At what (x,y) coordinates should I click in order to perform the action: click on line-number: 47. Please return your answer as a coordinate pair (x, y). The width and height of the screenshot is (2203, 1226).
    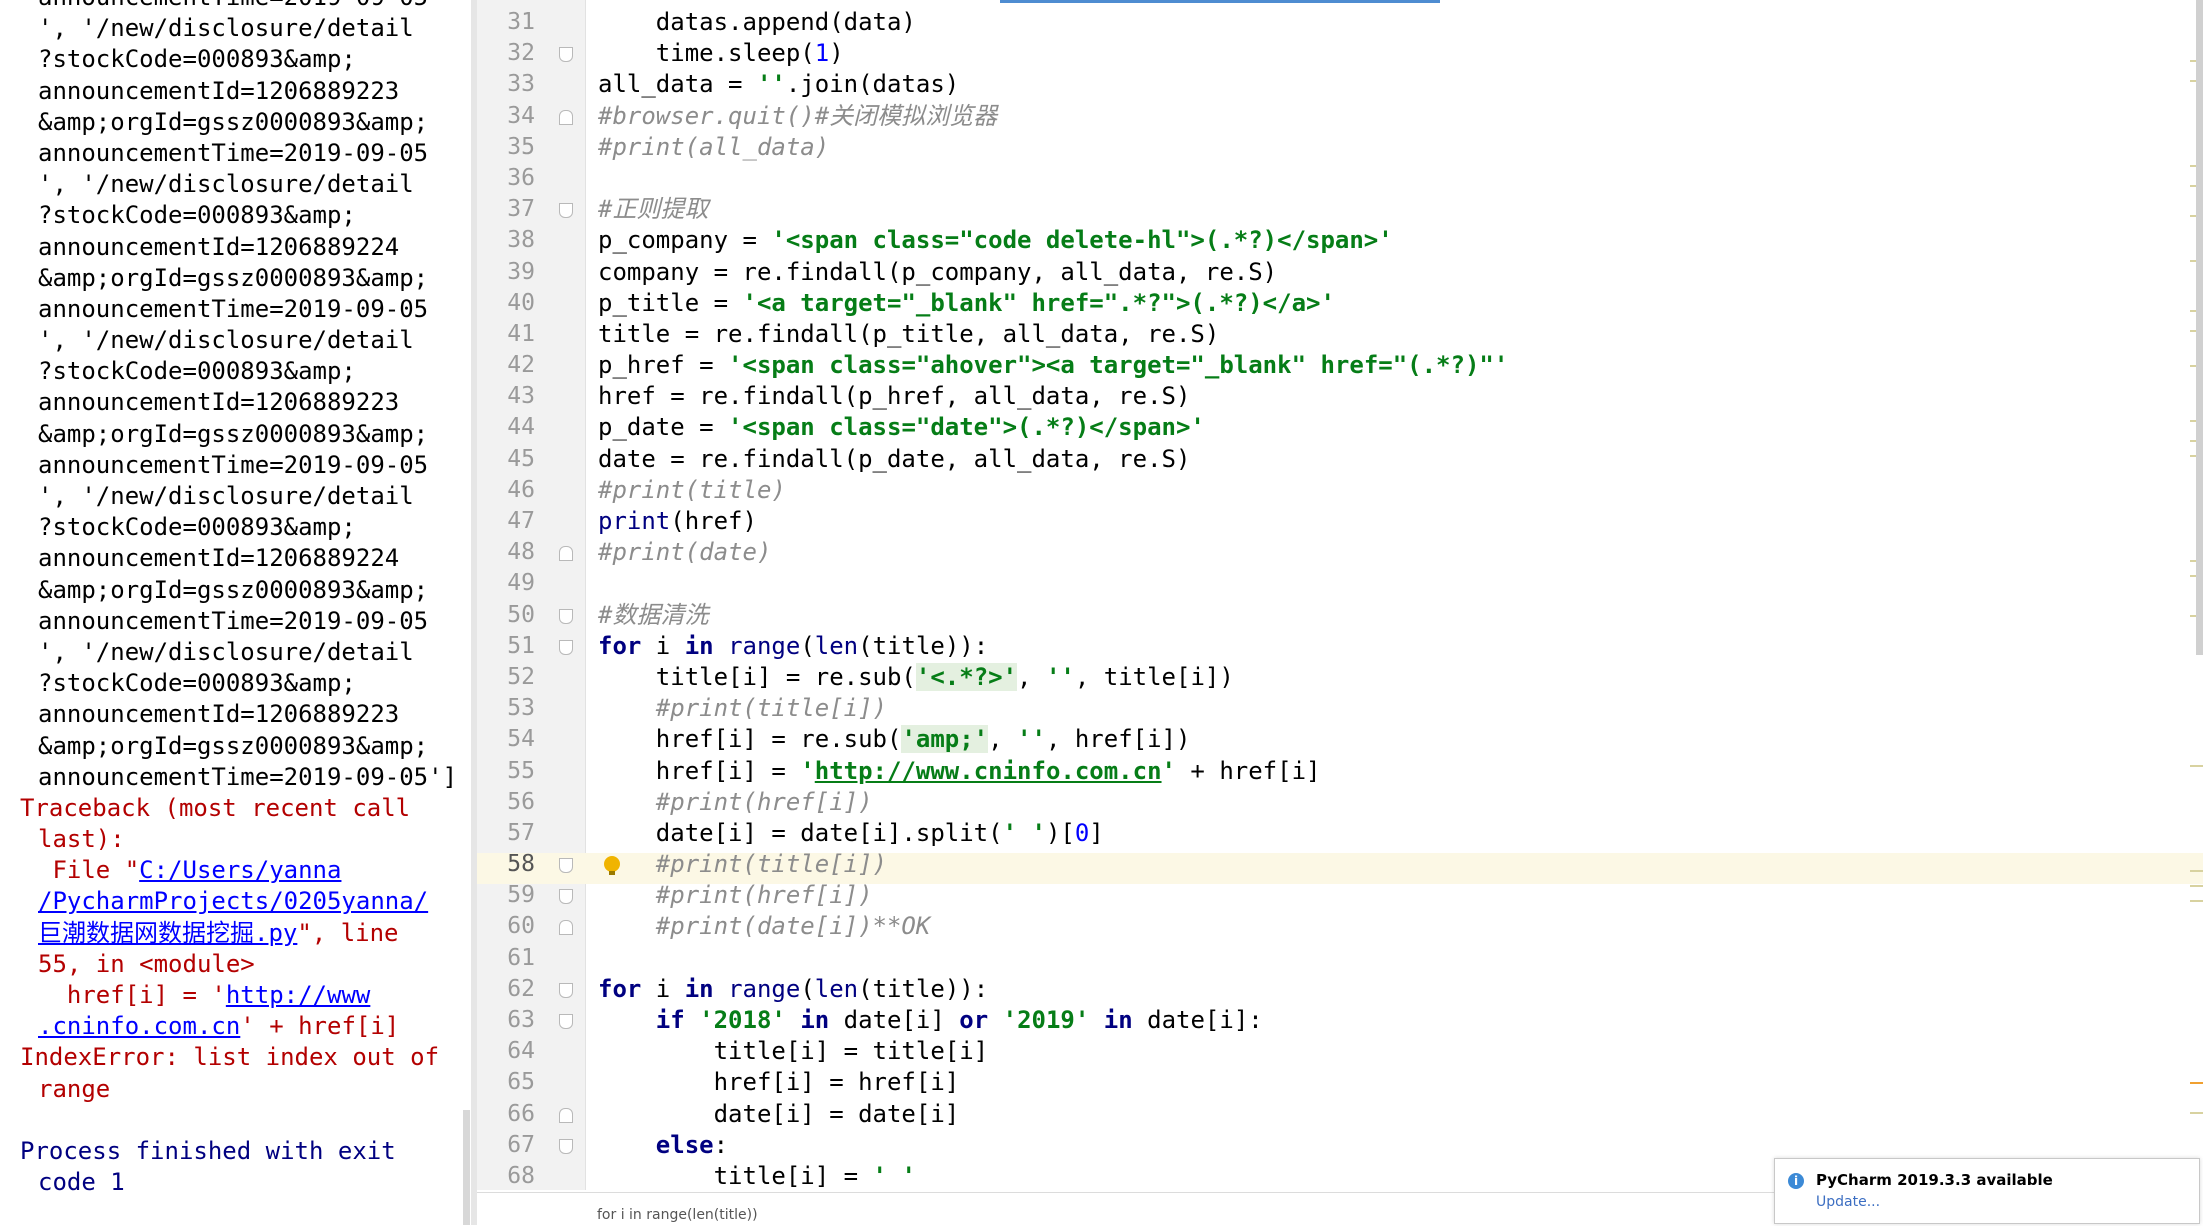
    Looking at the image, I should click on (521, 521).